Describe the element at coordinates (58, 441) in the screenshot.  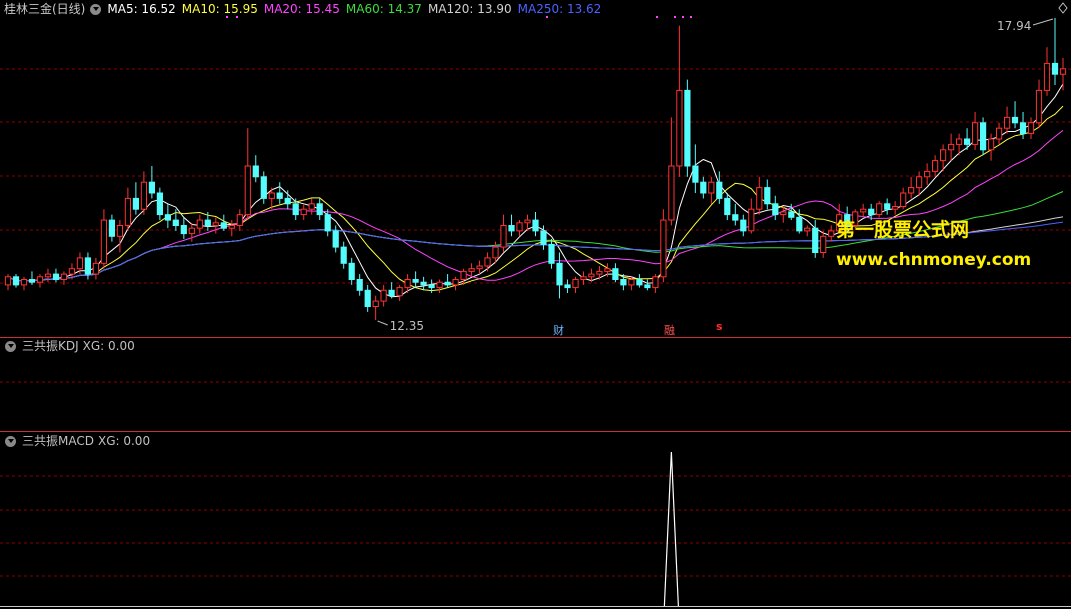
I see `macd-title: 三共振MACD` at that location.